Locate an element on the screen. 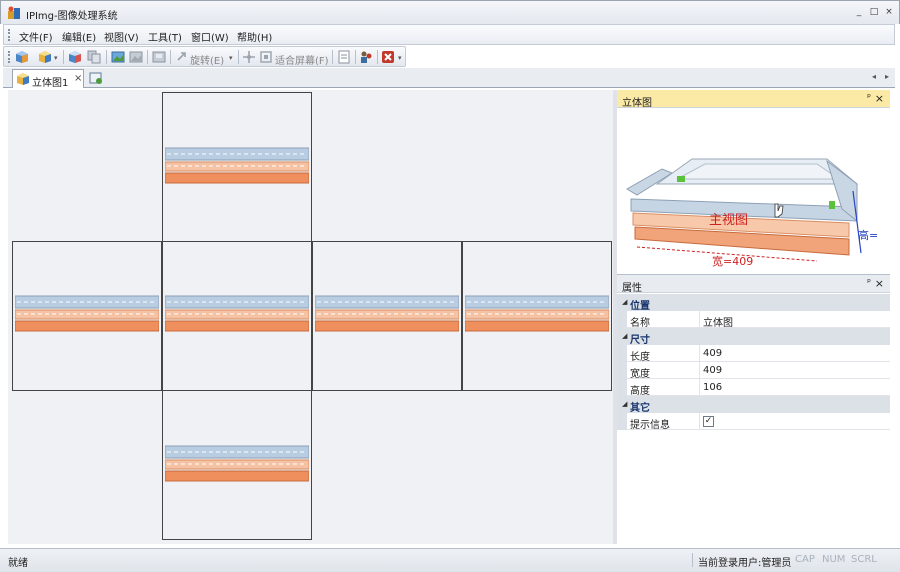 This screenshot has height=572, width=900. tab-scroll-left-button: ◂ is located at coordinates (874, 76).